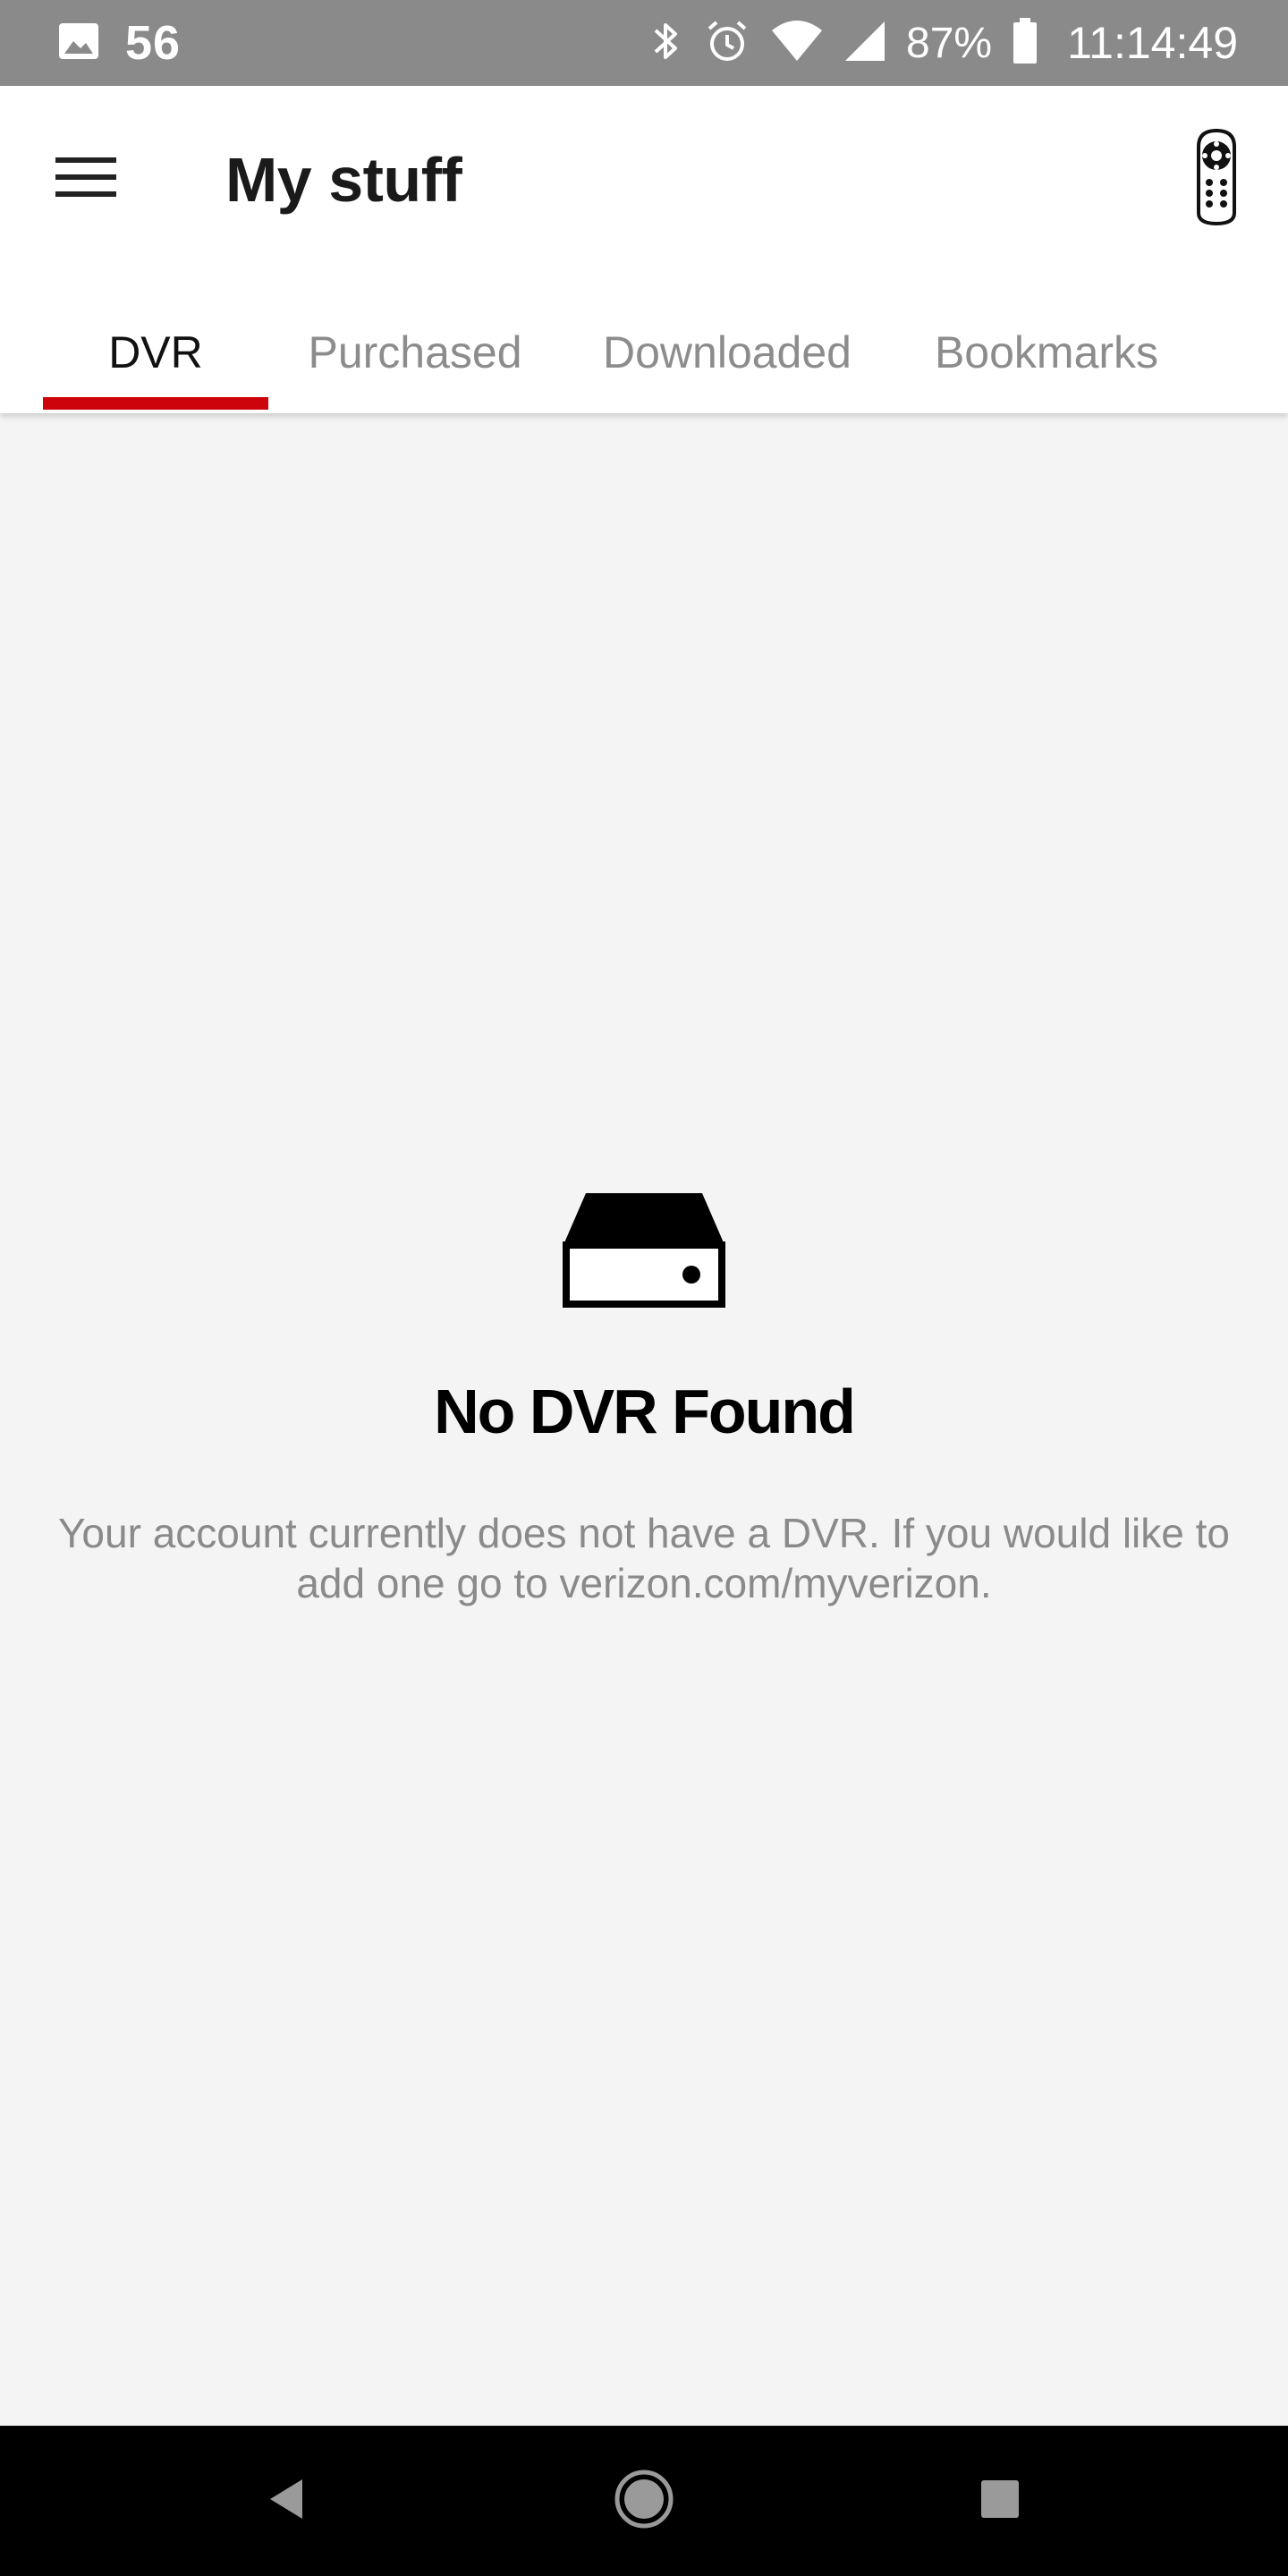  I want to click on status-bar-right: 87% 11:14:49, so click(943, 43).